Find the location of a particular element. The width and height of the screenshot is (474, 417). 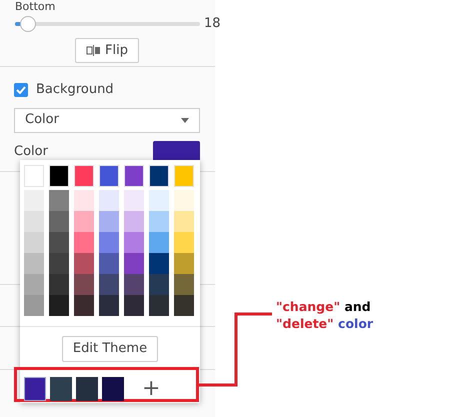

annotation-text: "change" and "delete" color is located at coordinates (325, 315).